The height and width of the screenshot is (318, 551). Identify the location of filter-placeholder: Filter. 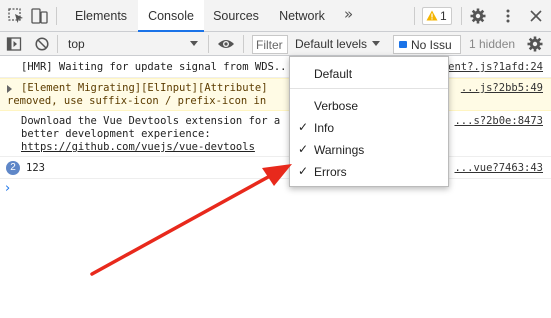
(269, 45).